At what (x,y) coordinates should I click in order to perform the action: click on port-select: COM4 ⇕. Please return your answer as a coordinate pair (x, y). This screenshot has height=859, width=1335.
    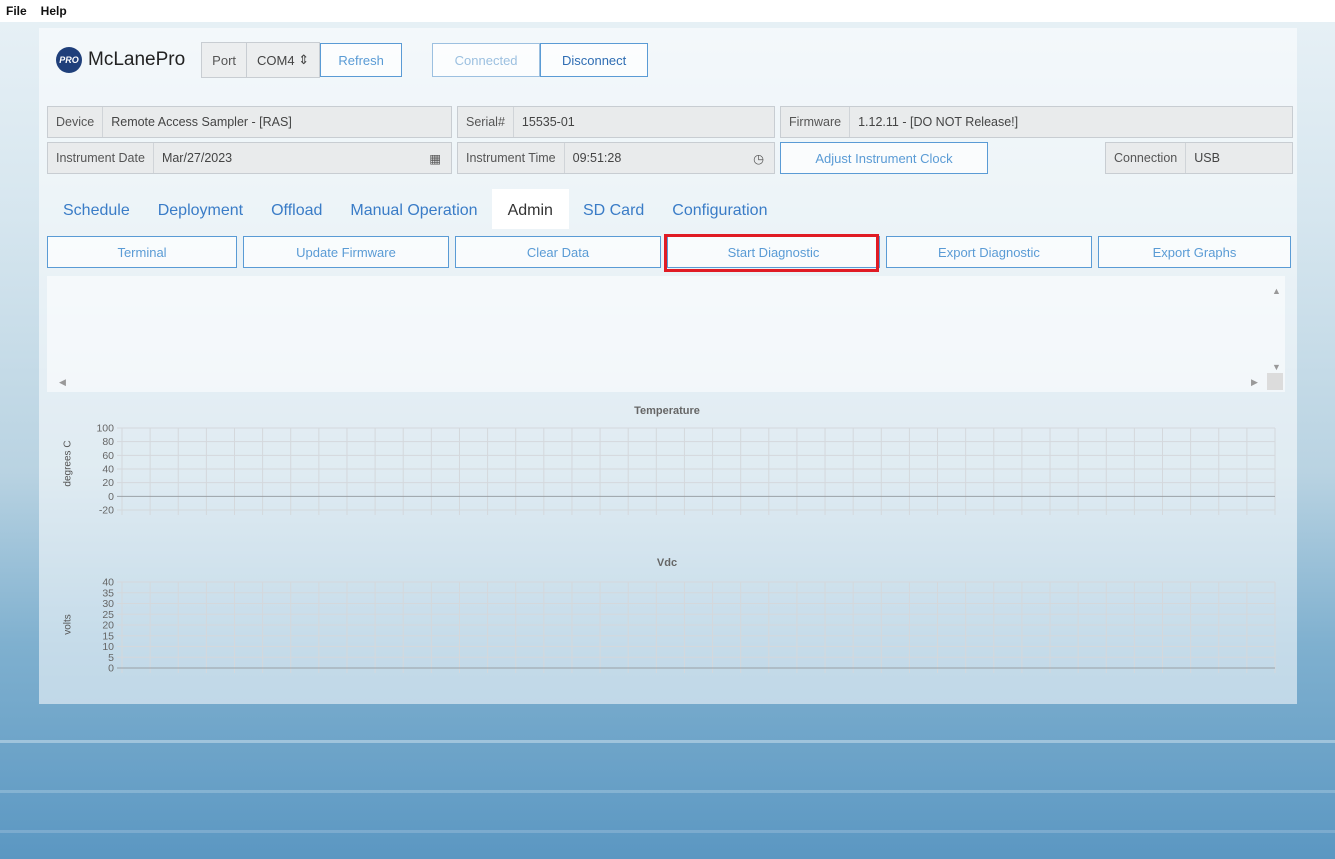
    Looking at the image, I should click on (283, 60).